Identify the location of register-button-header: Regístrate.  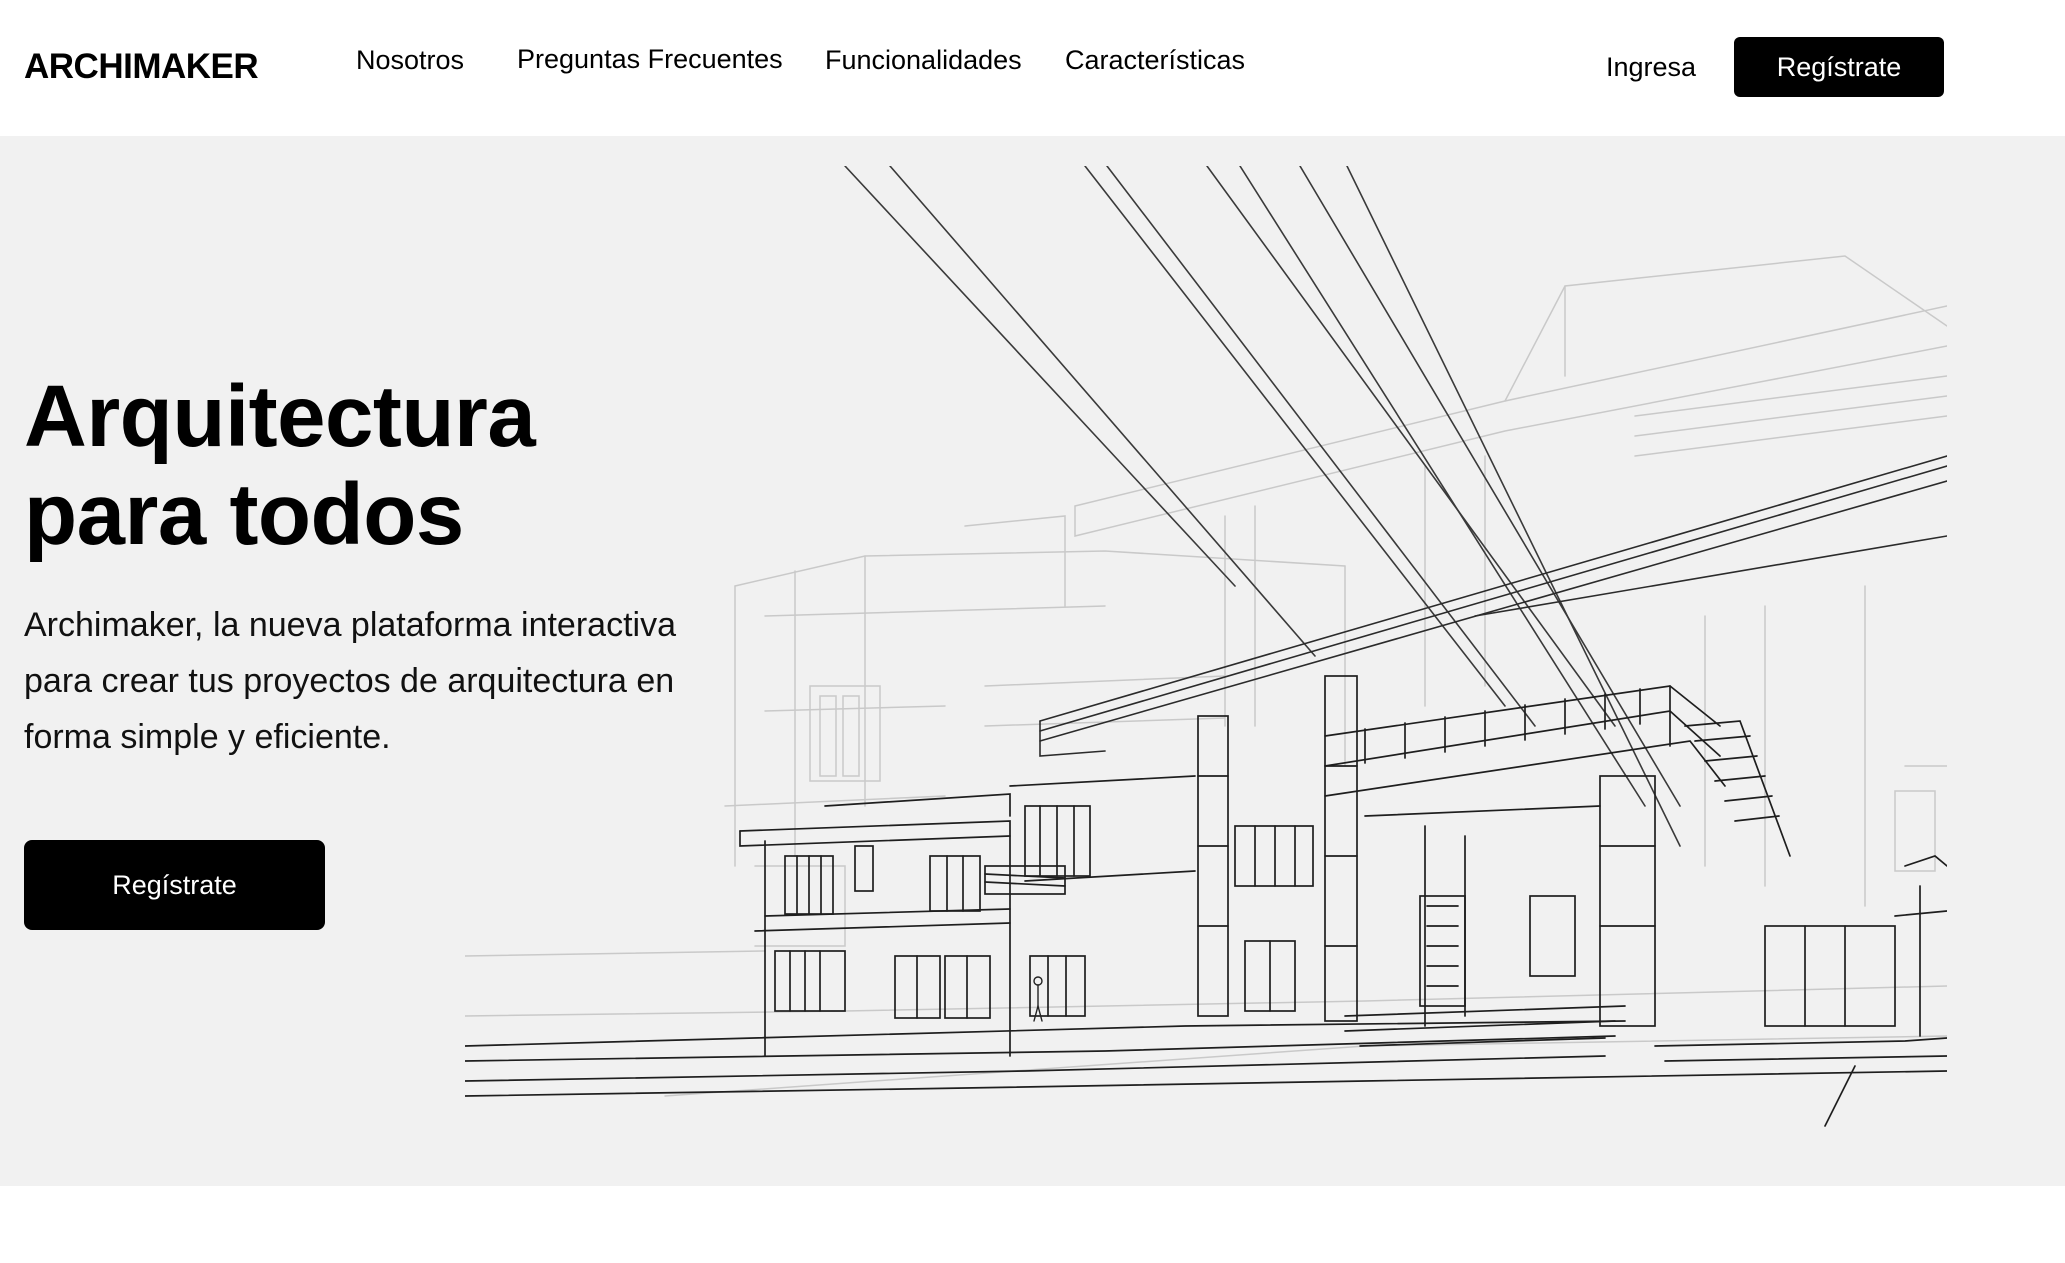
(1839, 67).